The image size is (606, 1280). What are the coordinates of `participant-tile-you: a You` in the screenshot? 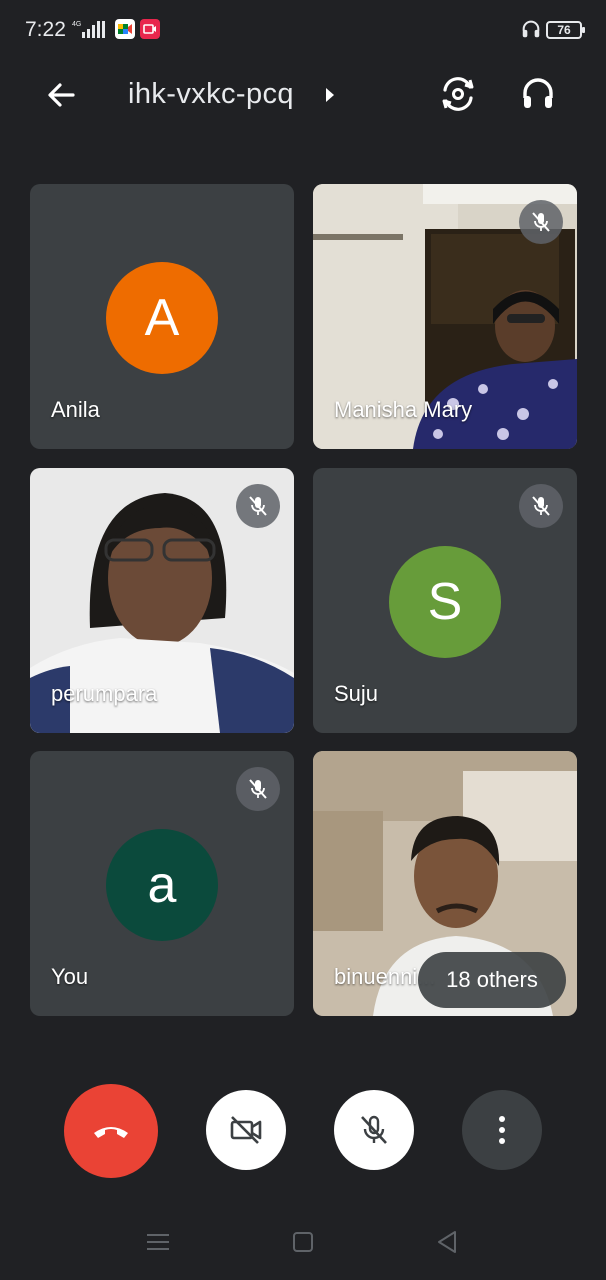 It's located at (162, 883).